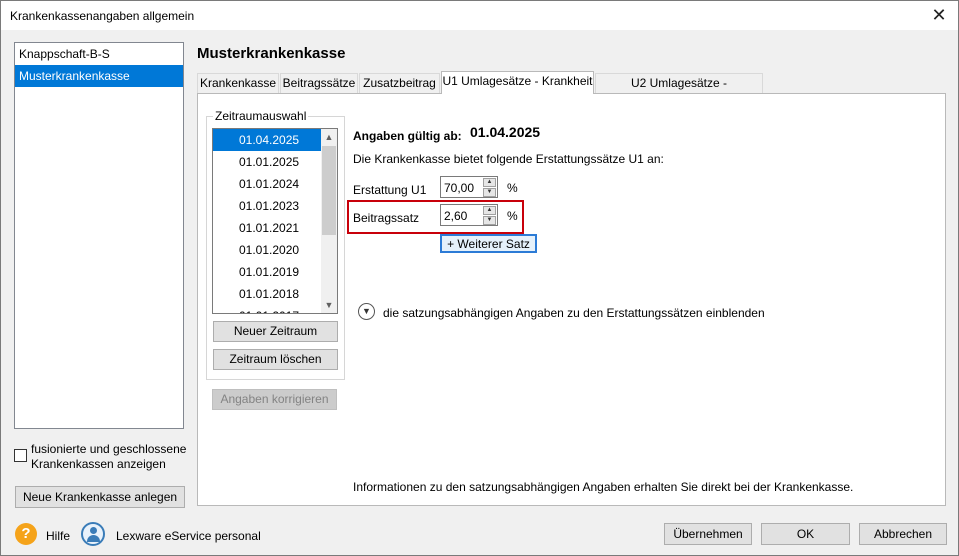 Image resolution: width=959 pixels, height=556 pixels. What do you see at coordinates (100, 497) in the screenshot?
I see `new-health-insurance-button: Neue Krankenkasse anlegen` at bounding box center [100, 497].